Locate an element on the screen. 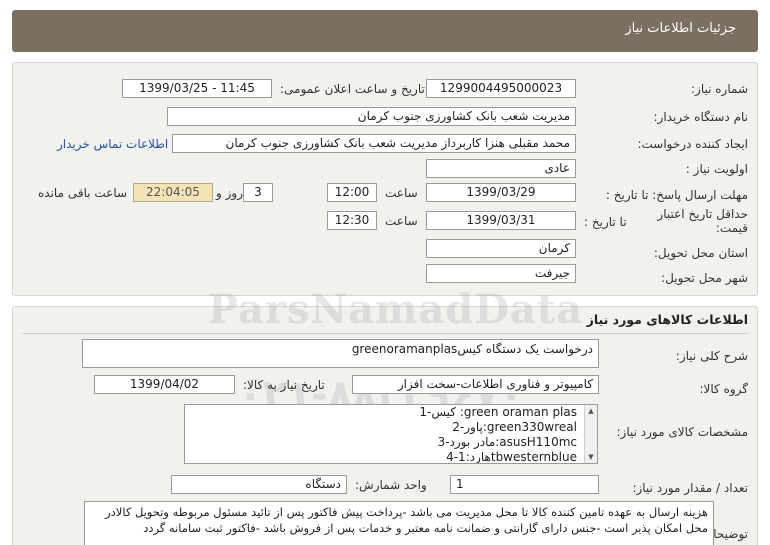 This screenshot has height=545, width=770. unit-label: واحد شمارش: is located at coordinates (391, 485).